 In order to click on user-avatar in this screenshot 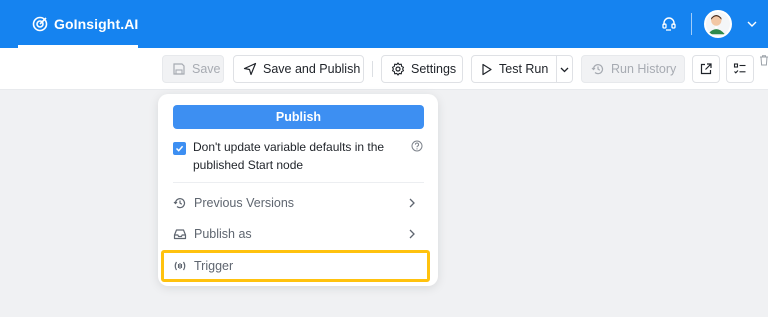, I will do `click(718, 24)`.